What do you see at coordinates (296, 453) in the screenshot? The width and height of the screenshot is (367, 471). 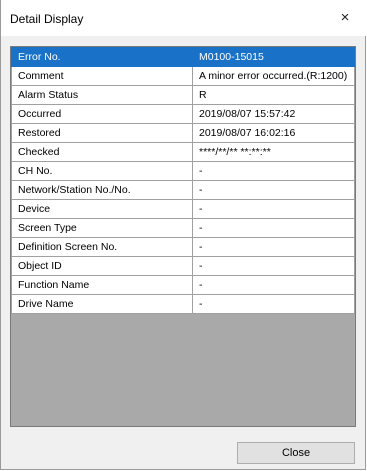 I see `close-button: Close` at bounding box center [296, 453].